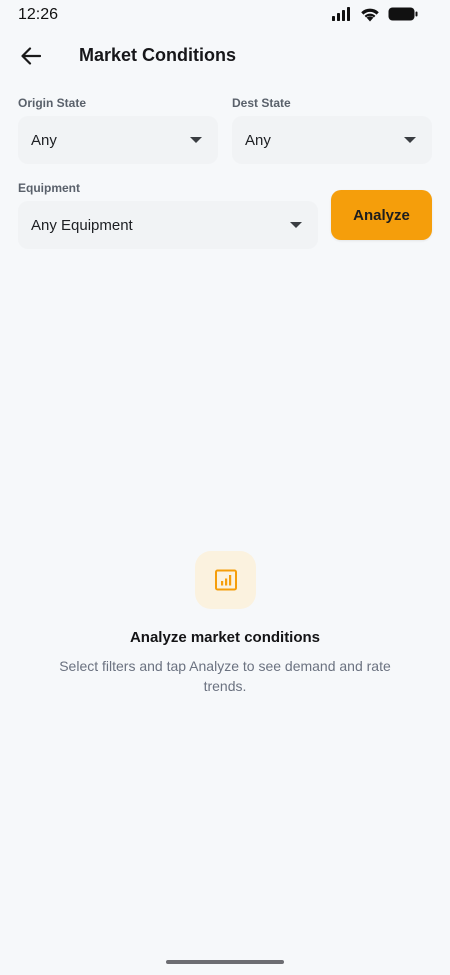  I want to click on empty-state-icon-container, so click(225, 580).